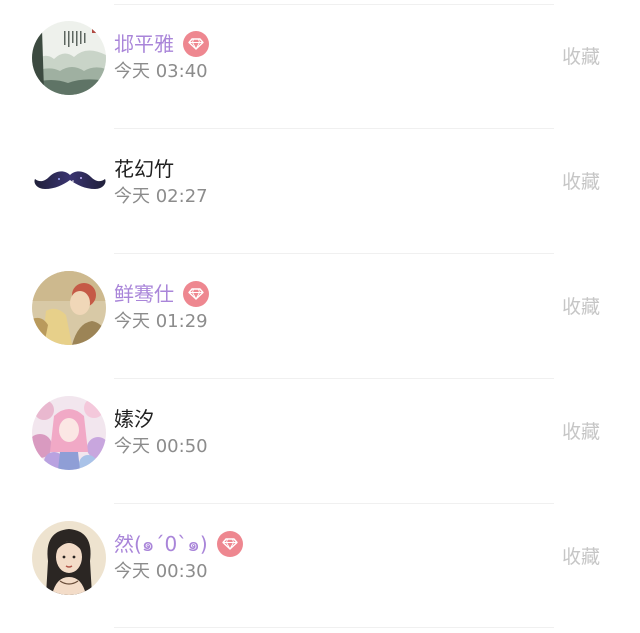 Image resolution: width=640 pixels, height=633 pixels. I want to click on visit-time: 今天 01:29, so click(161, 321).